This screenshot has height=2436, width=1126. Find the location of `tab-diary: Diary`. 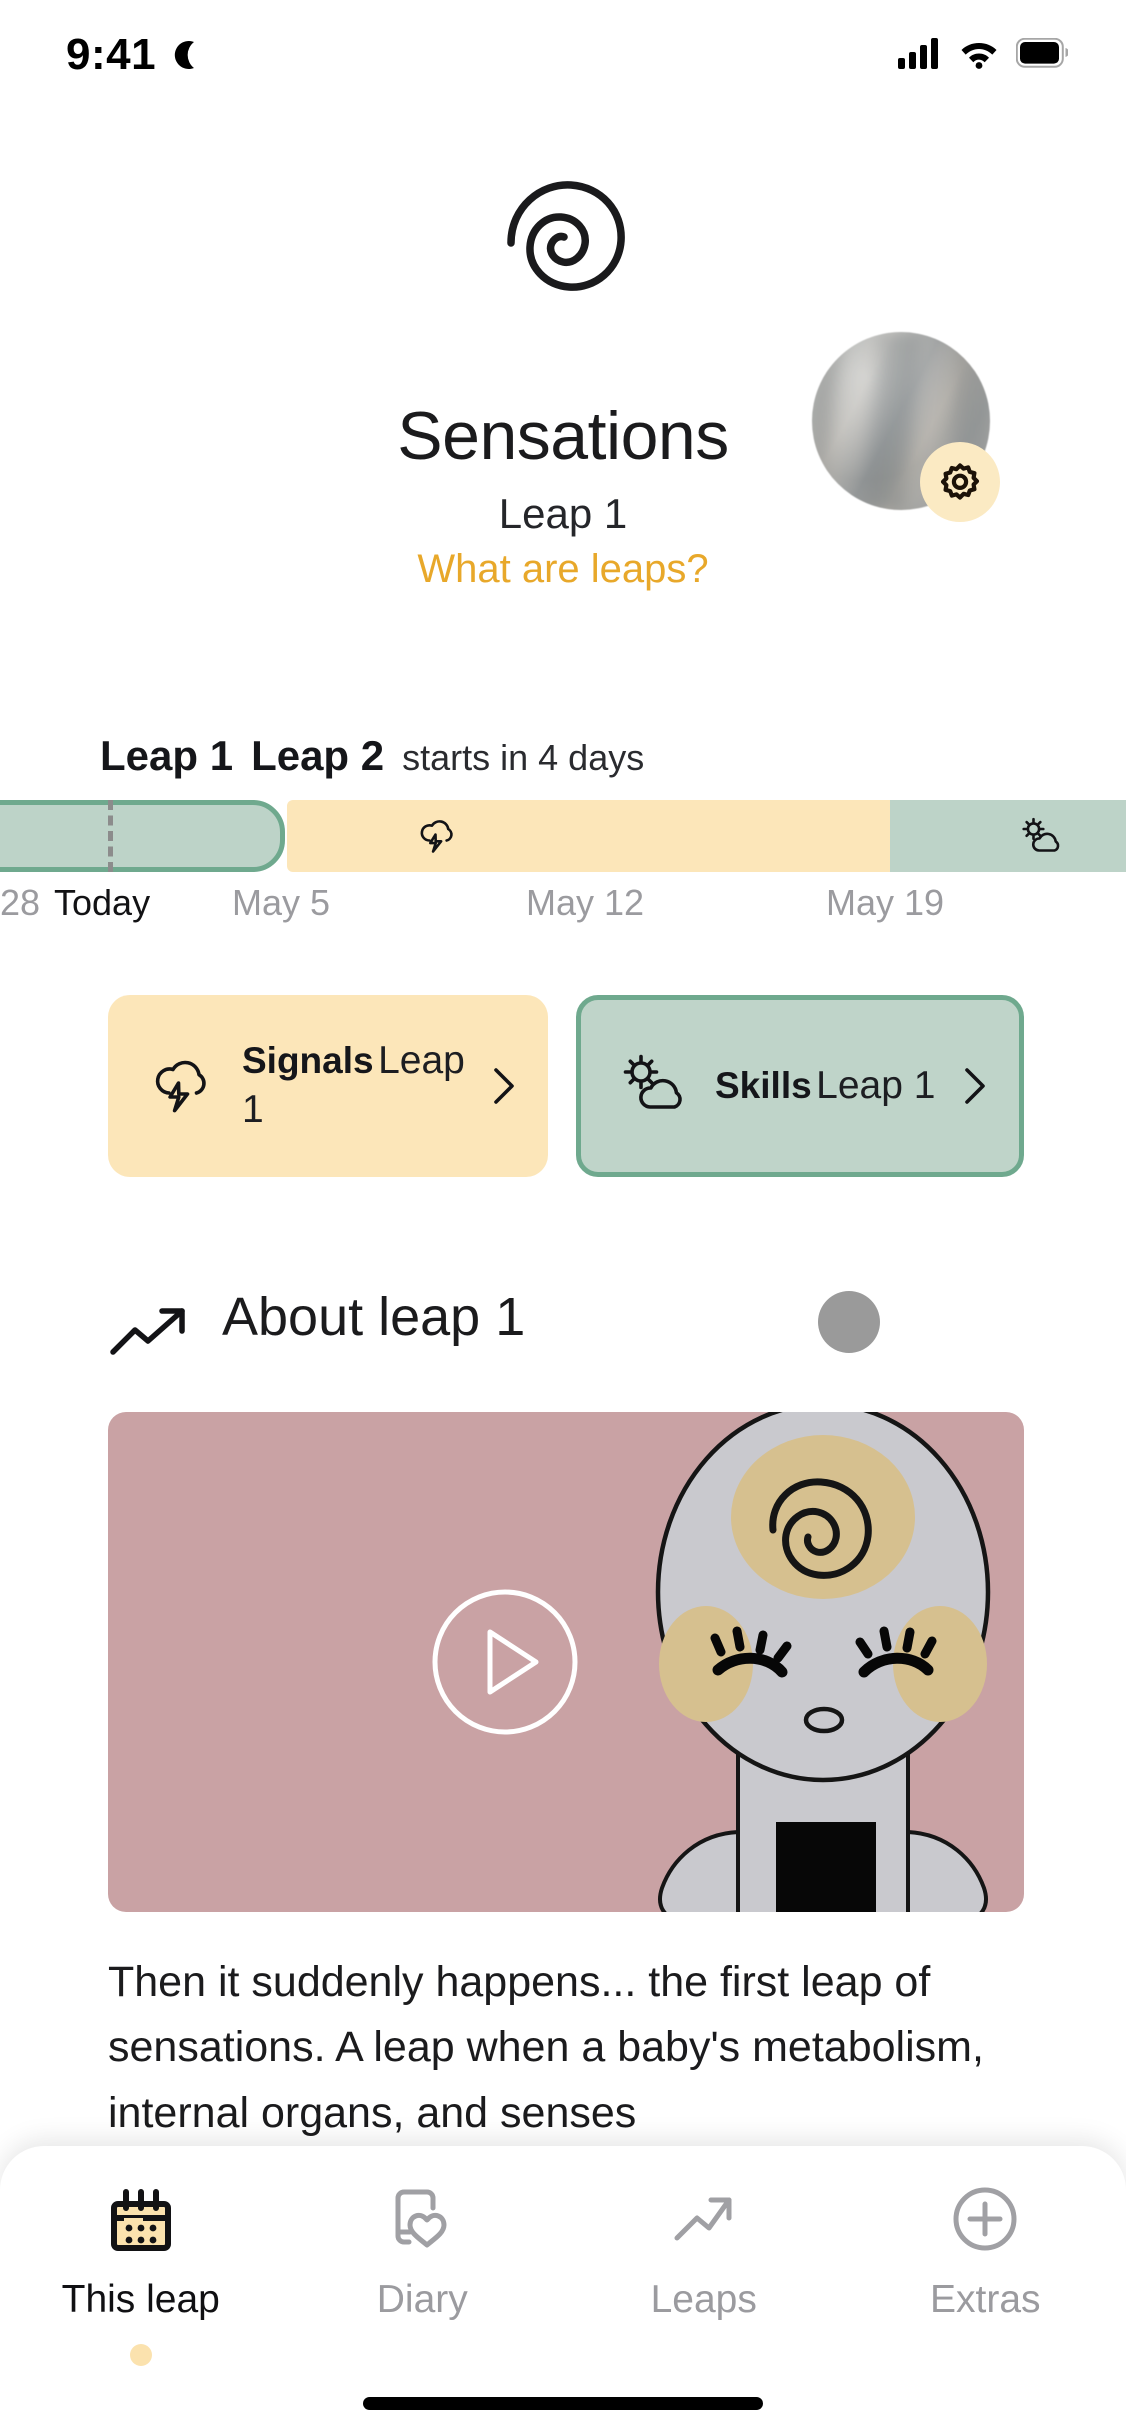

tab-diary: Diary is located at coordinates (423, 2274).